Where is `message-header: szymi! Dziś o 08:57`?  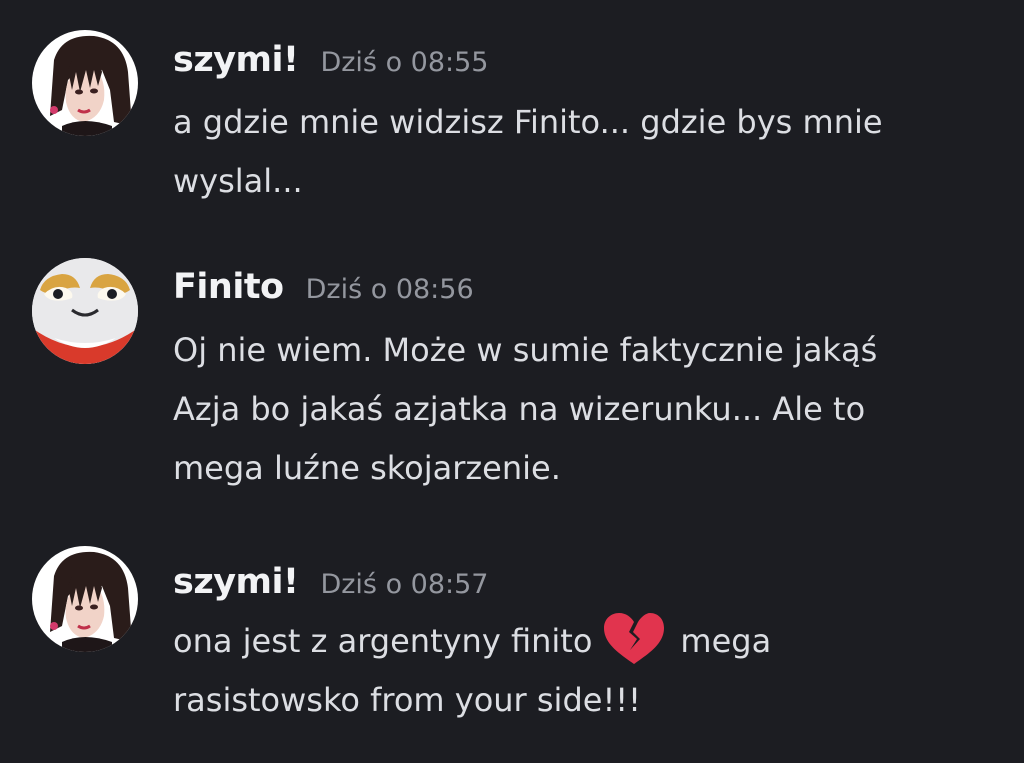
message-header: szymi! Dziś o 08:57 is located at coordinates (330, 582).